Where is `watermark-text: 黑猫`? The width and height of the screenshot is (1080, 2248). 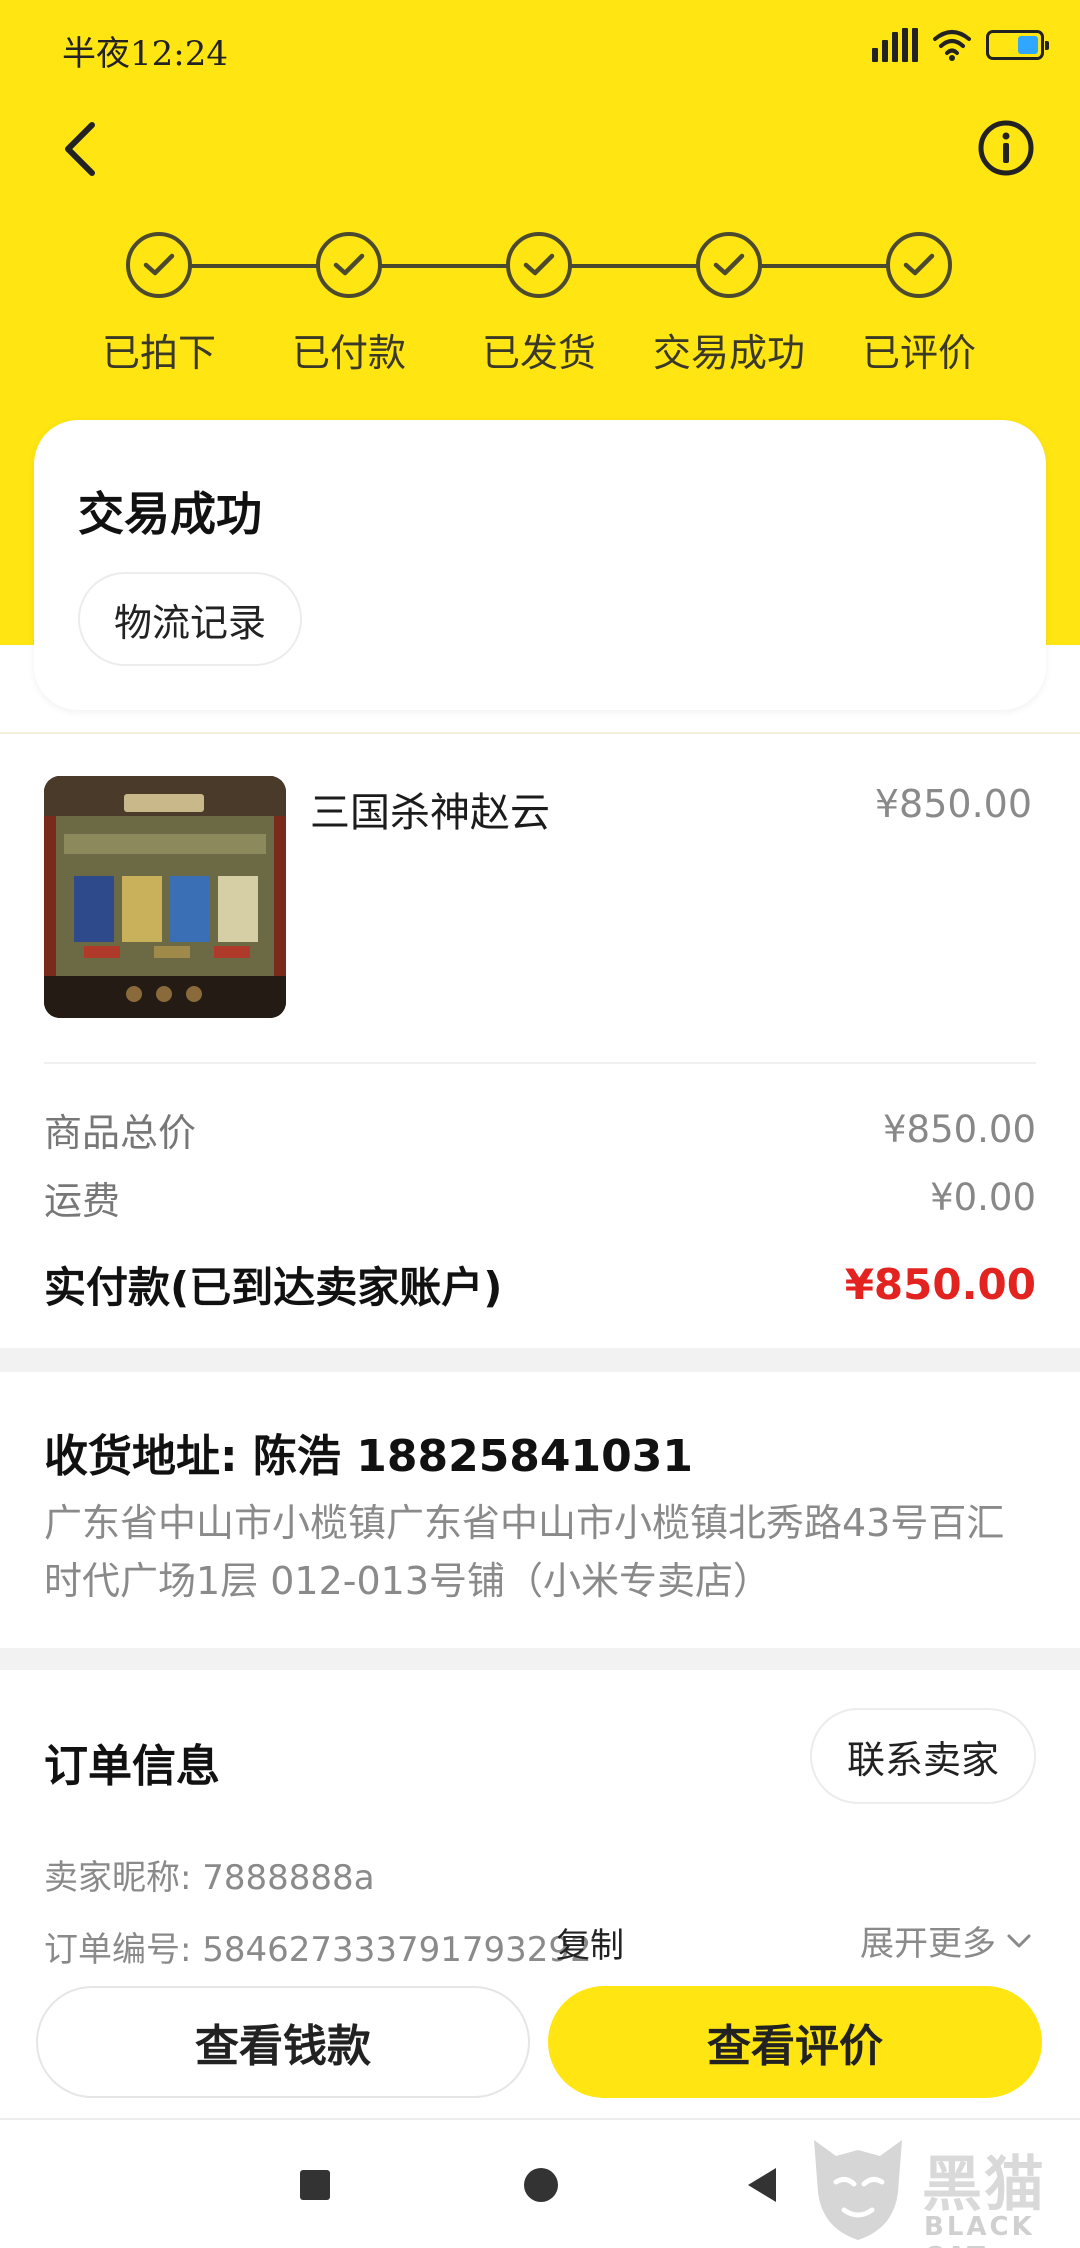
watermark-text: 黑猫 is located at coordinates (984, 2185).